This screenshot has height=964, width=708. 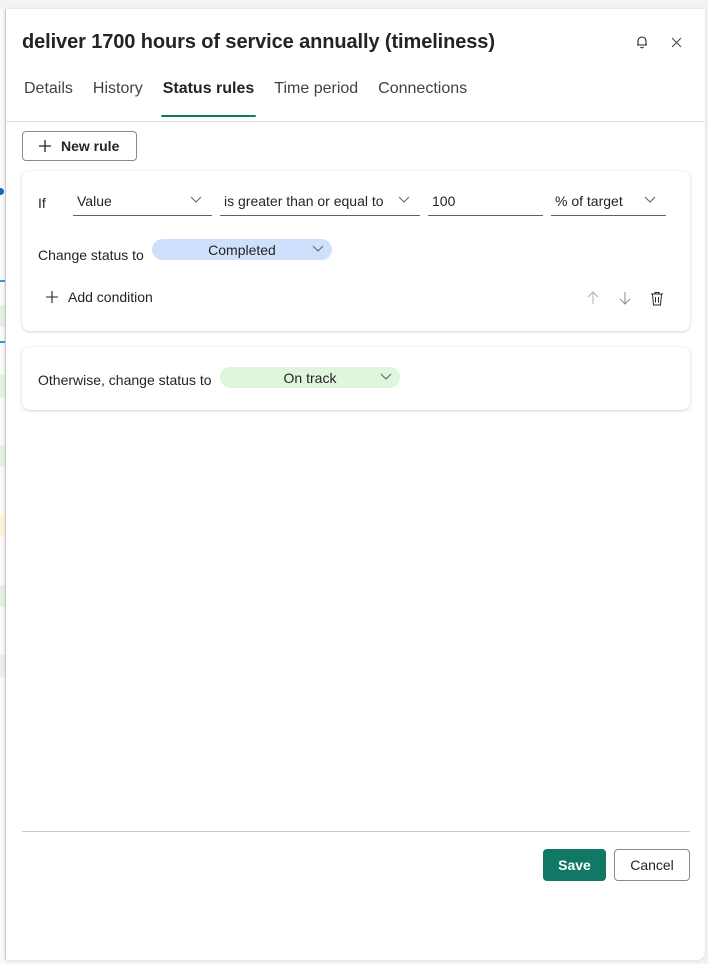 What do you see at coordinates (123, 98) in the screenshot?
I see `tab-history: History` at bounding box center [123, 98].